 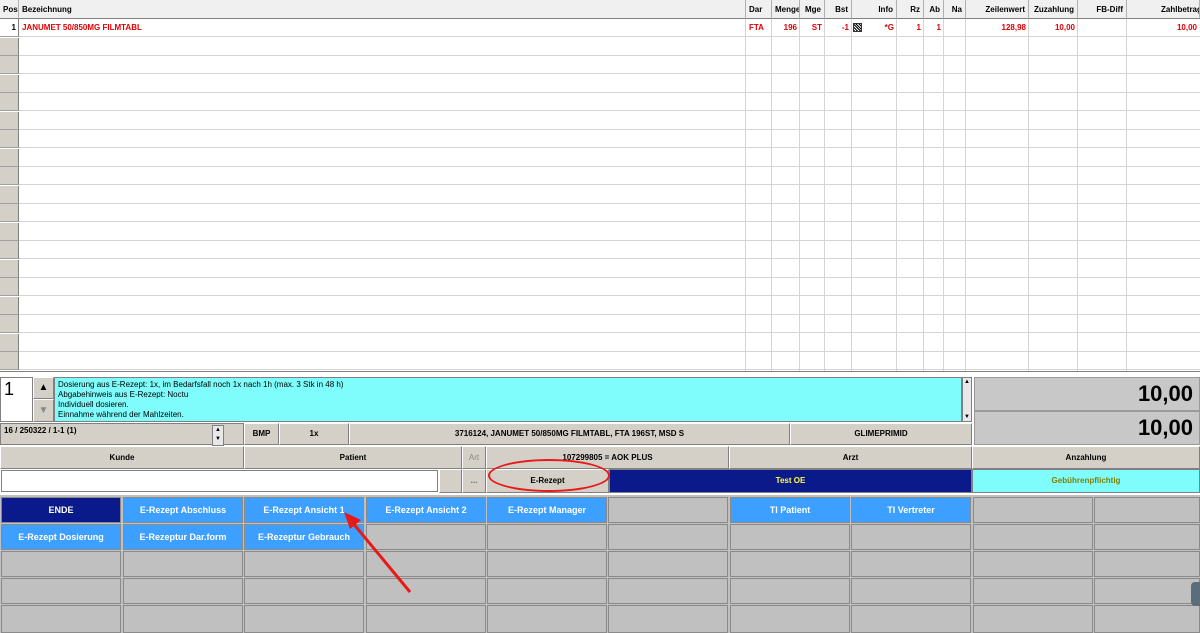 I want to click on ti-vertreter-button: TI Vertreter, so click(x=911, y=510).